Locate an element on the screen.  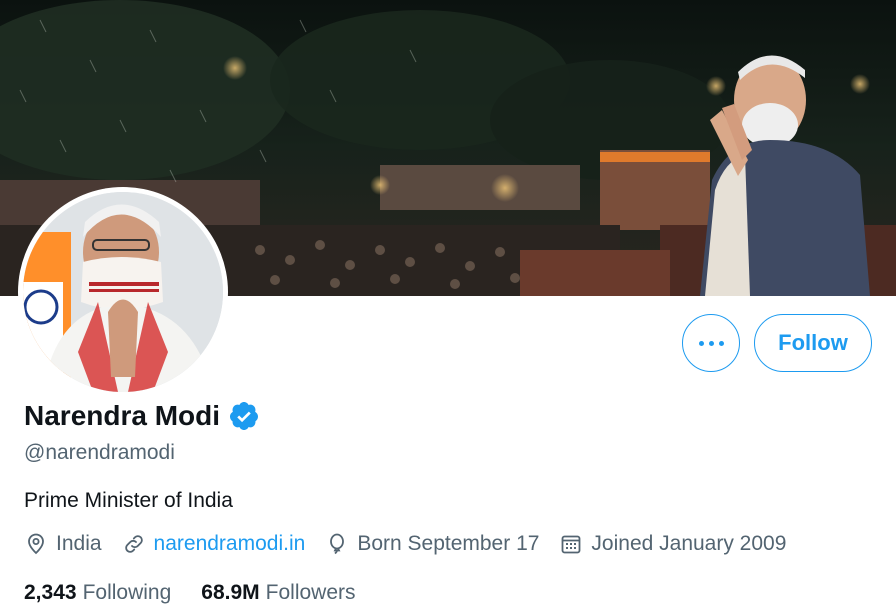
joined-text: Joined January 2009 is located at coordinates (689, 543).